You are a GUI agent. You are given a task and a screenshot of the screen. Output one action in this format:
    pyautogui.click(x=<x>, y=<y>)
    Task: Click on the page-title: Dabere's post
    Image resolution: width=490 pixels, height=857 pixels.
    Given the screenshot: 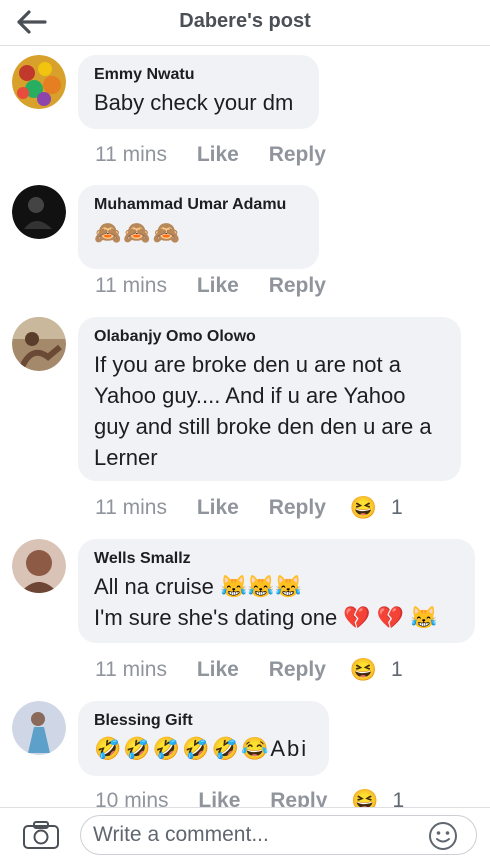 What is the action you would take?
    pyautogui.click(x=245, y=21)
    